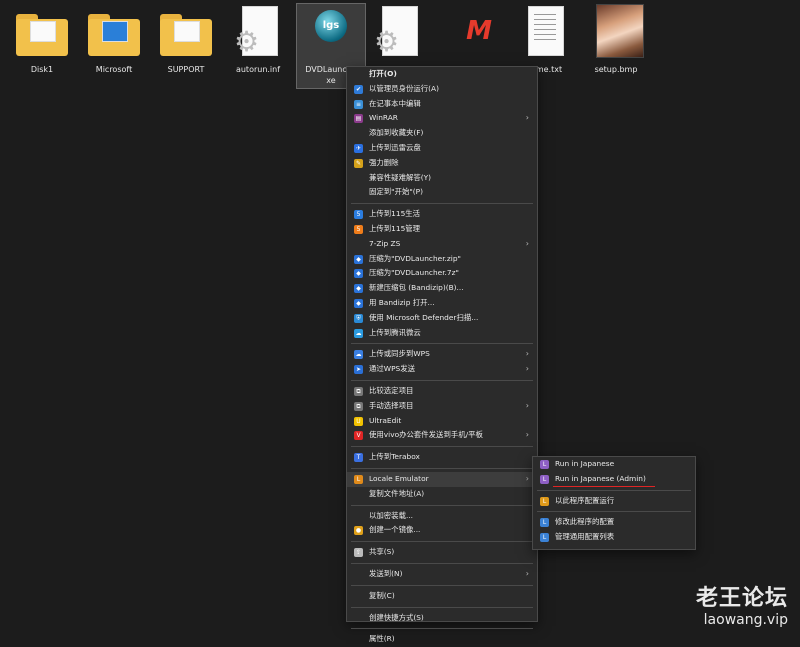  What do you see at coordinates (382, 552) in the screenshot?
I see `menu-item-label: 共享(S)` at bounding box center [382, 552].